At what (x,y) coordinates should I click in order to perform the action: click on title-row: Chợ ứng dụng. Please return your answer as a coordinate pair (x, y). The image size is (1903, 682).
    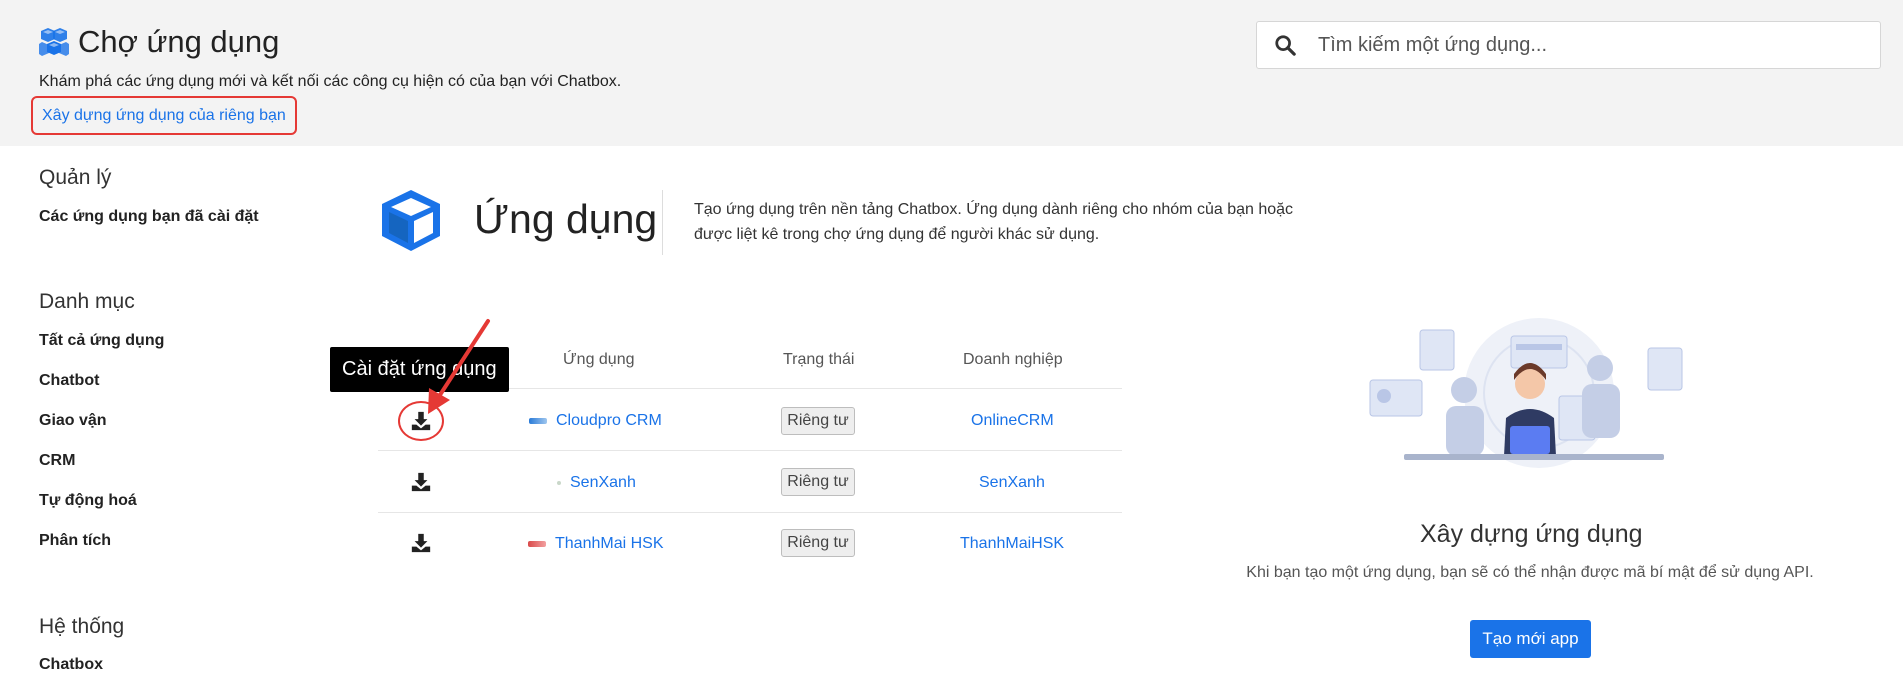
    Looking at the image, I should click on (158, 42).